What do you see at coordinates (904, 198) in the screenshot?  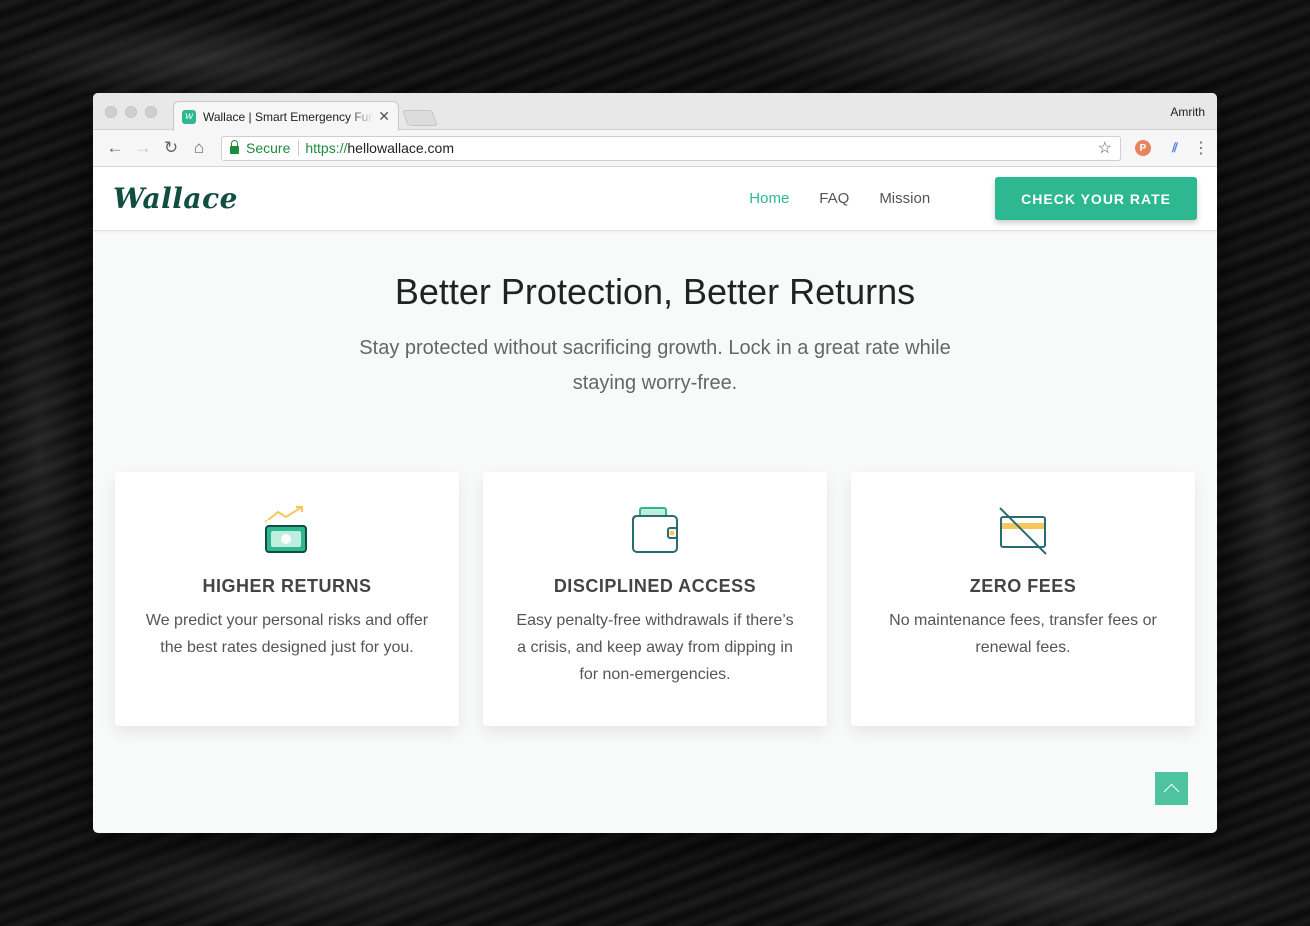 I see `nav-mission: Mission` at bounding box center [904, 198].